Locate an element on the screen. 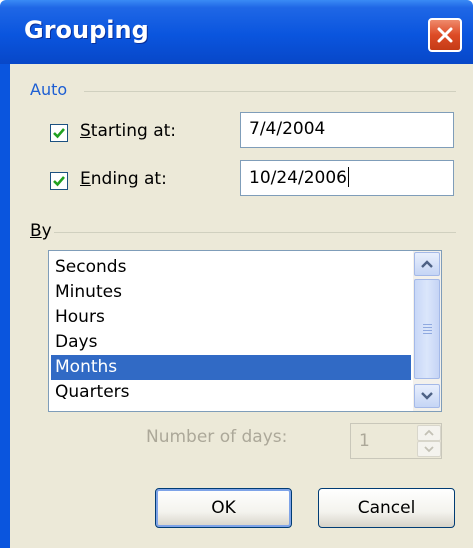 The image size is (473, 548). starting-at-label: Starting at: is located at coordinates (128, 131).